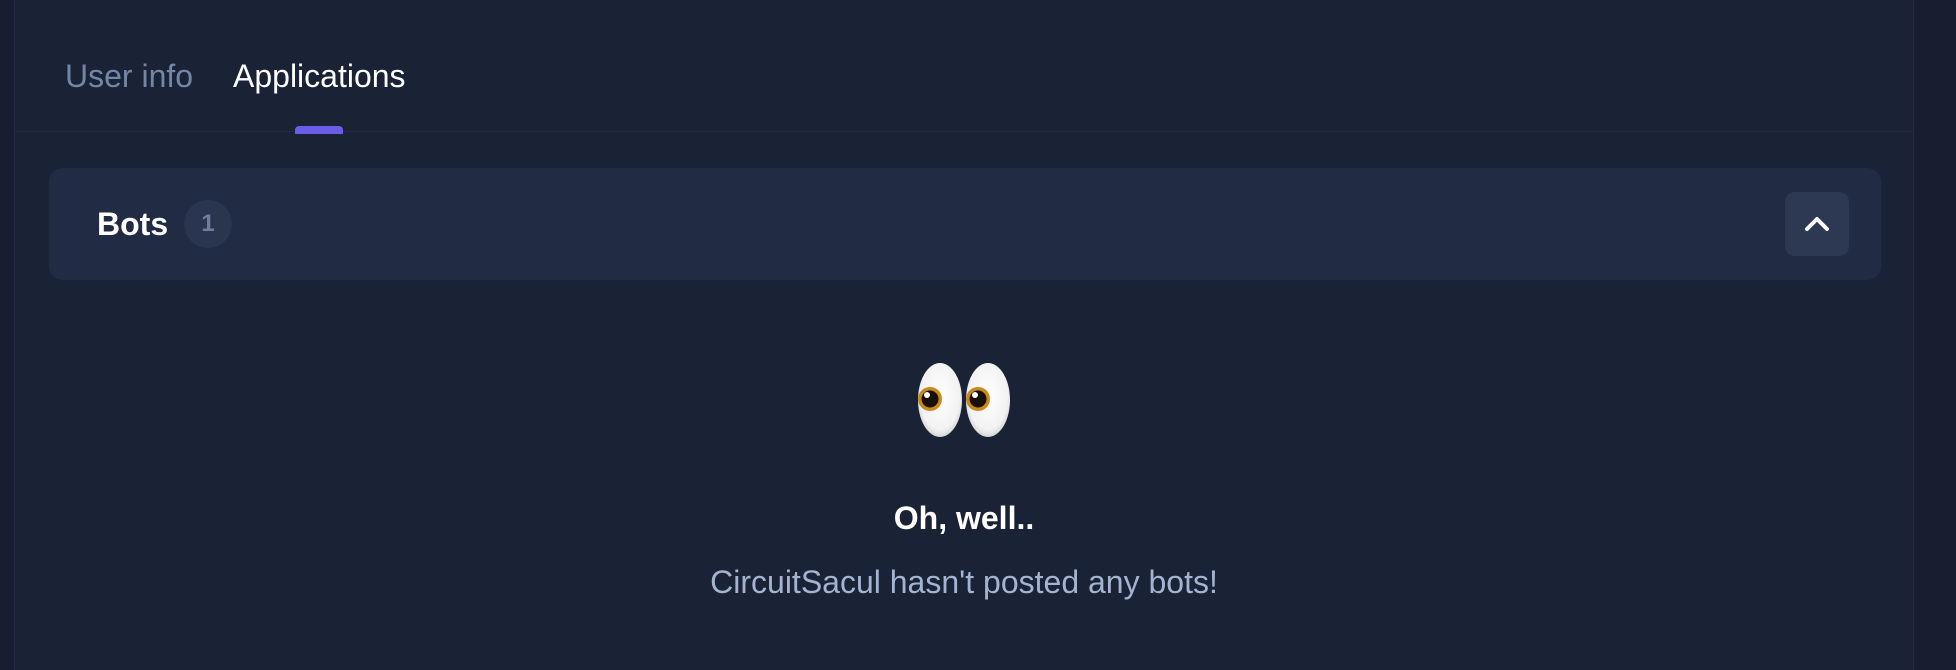 The image size is (1956, 670). Describe the element at coordinates (964, 400) in the screenshot. I see `eyes-icon` at that location.